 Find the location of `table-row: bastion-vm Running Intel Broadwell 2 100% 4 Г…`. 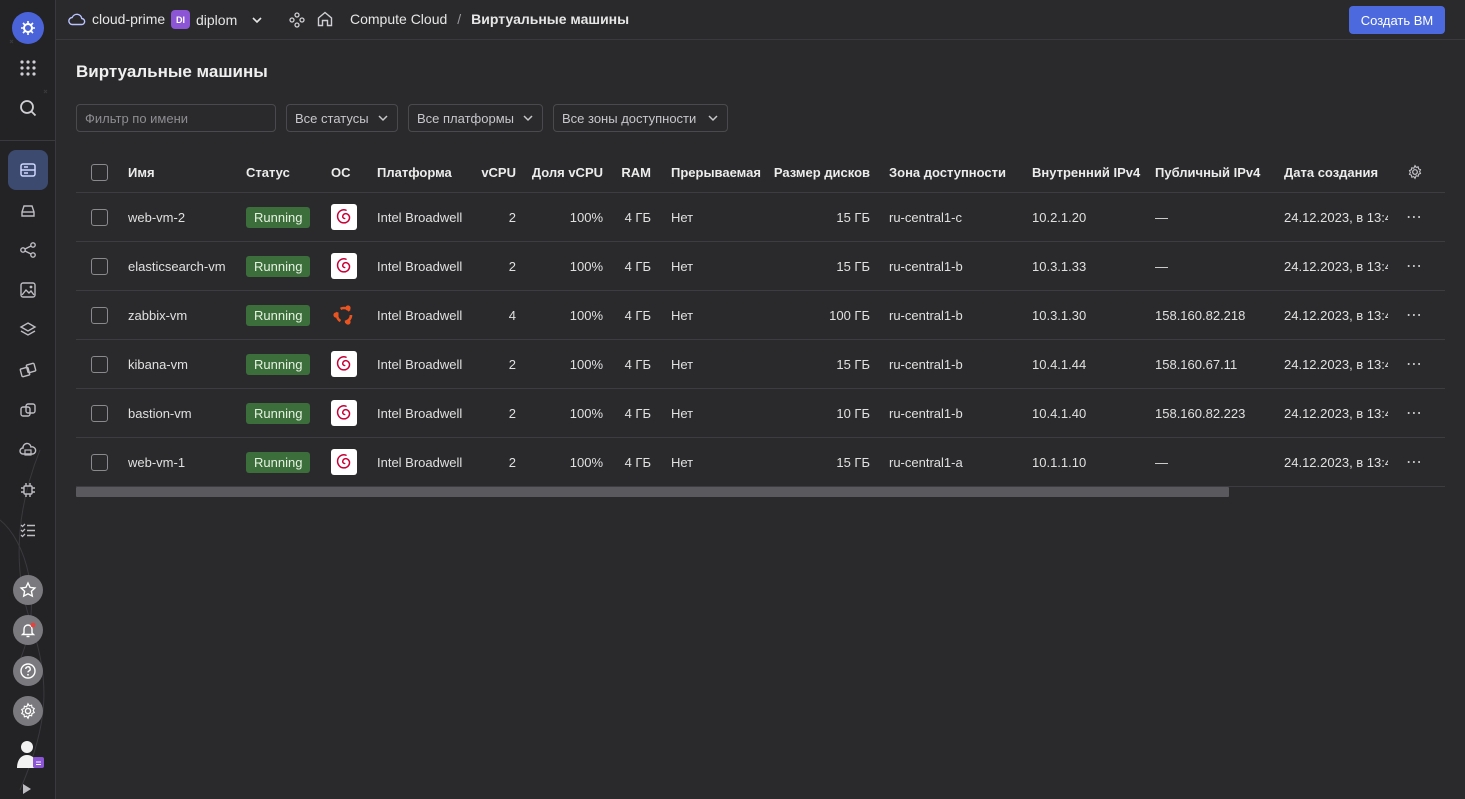

table-row: bastion-vm Running Intel Broadwell 2 100% 4 Г… is located at coordinates (760, 413).